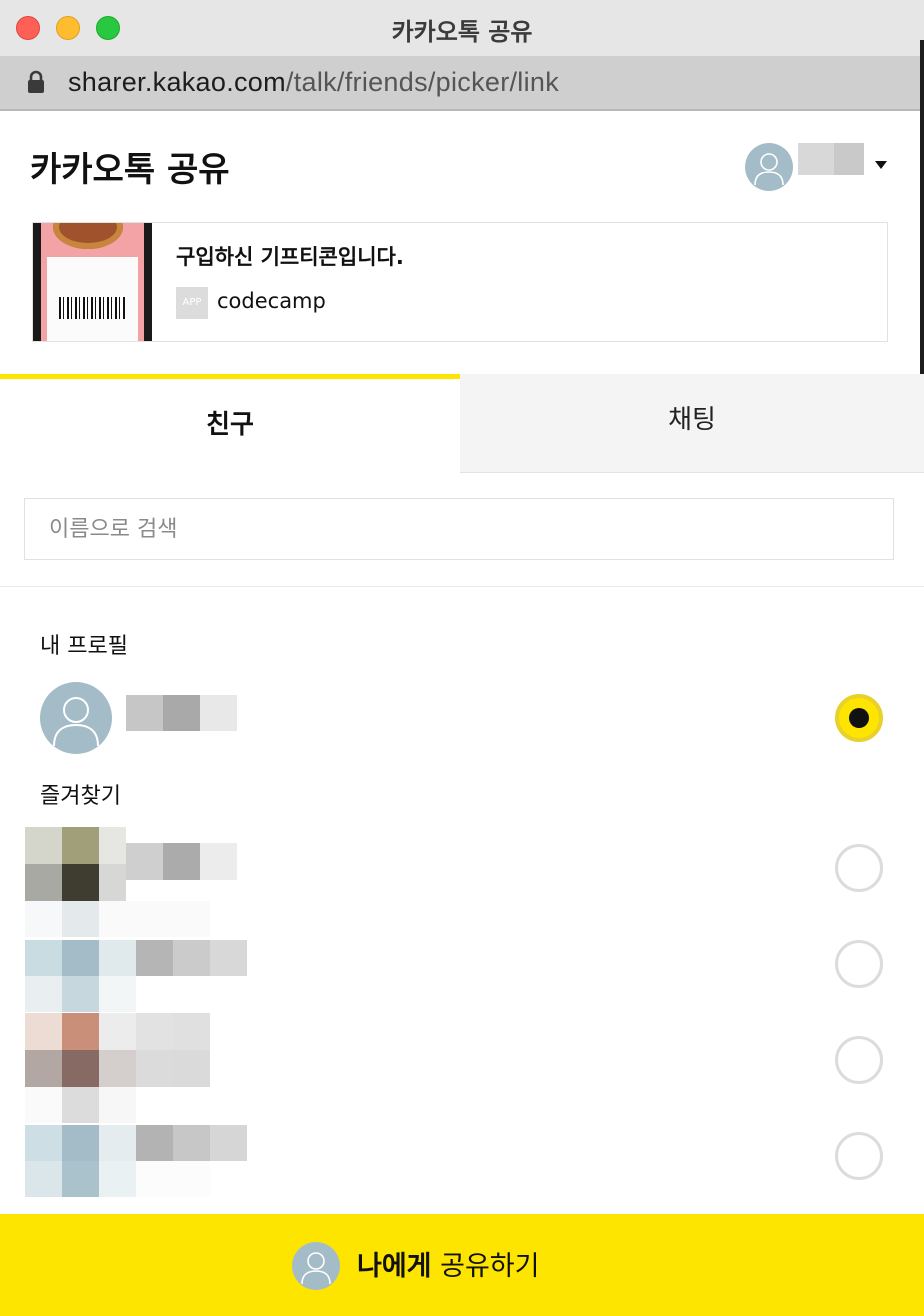  Describe the element at coordinates (831, 159) in the screenshot. I see `account-name-redacted` at that location.